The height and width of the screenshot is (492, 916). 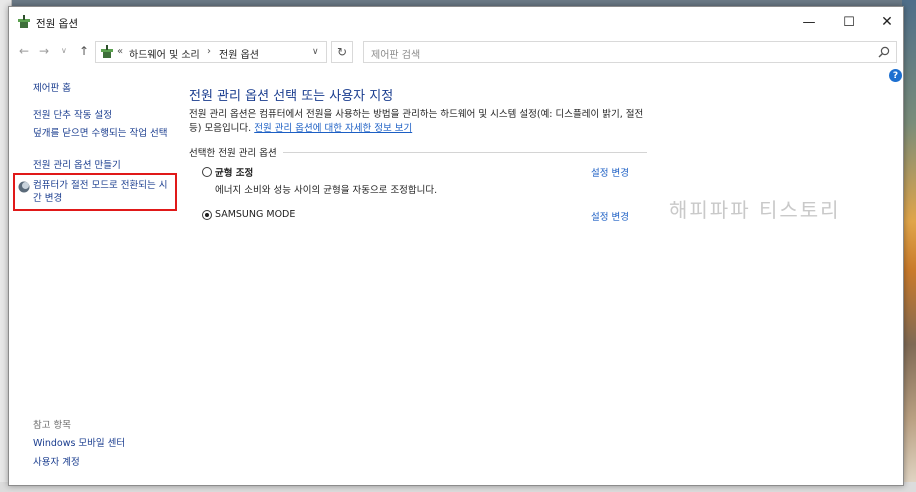 I want to click on search-placeholder: 제어판 검색, so click(x=396, y=55).